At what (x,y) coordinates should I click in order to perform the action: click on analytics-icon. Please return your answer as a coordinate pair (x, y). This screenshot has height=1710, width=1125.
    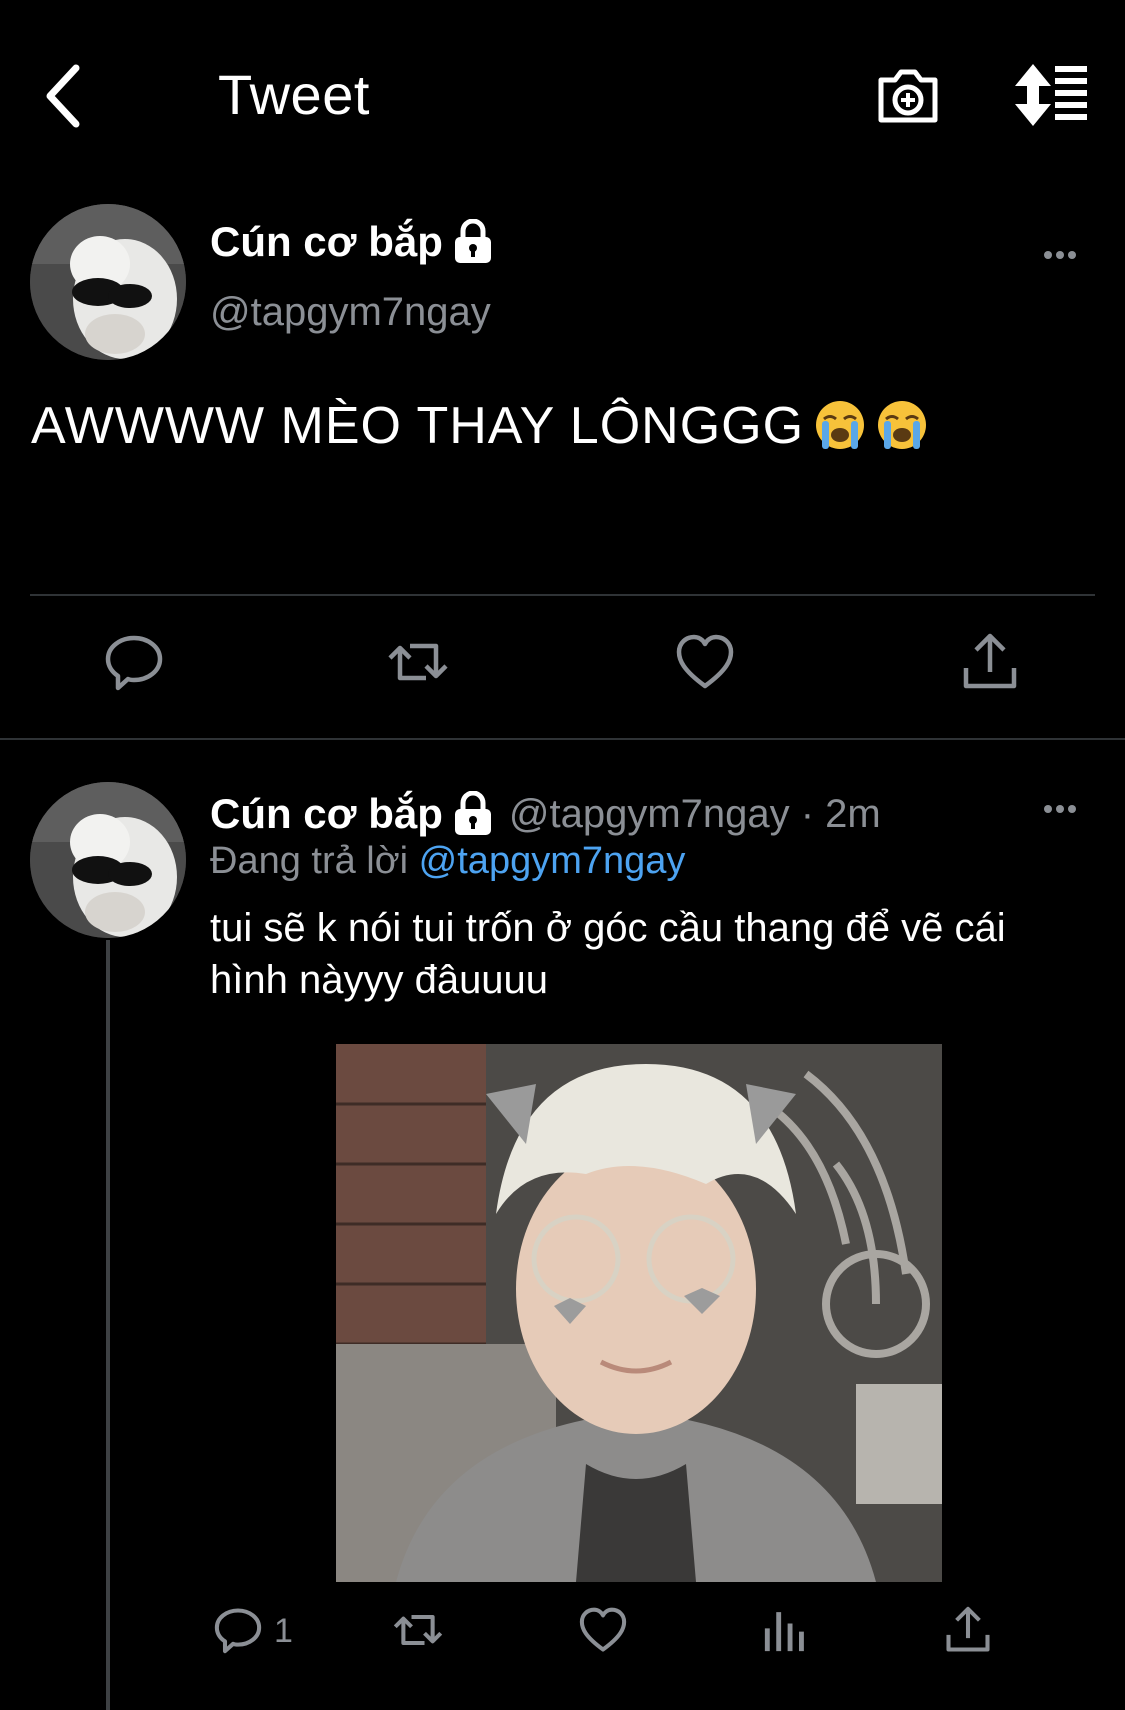
    Looking at the image, I should click on (784, 1632).